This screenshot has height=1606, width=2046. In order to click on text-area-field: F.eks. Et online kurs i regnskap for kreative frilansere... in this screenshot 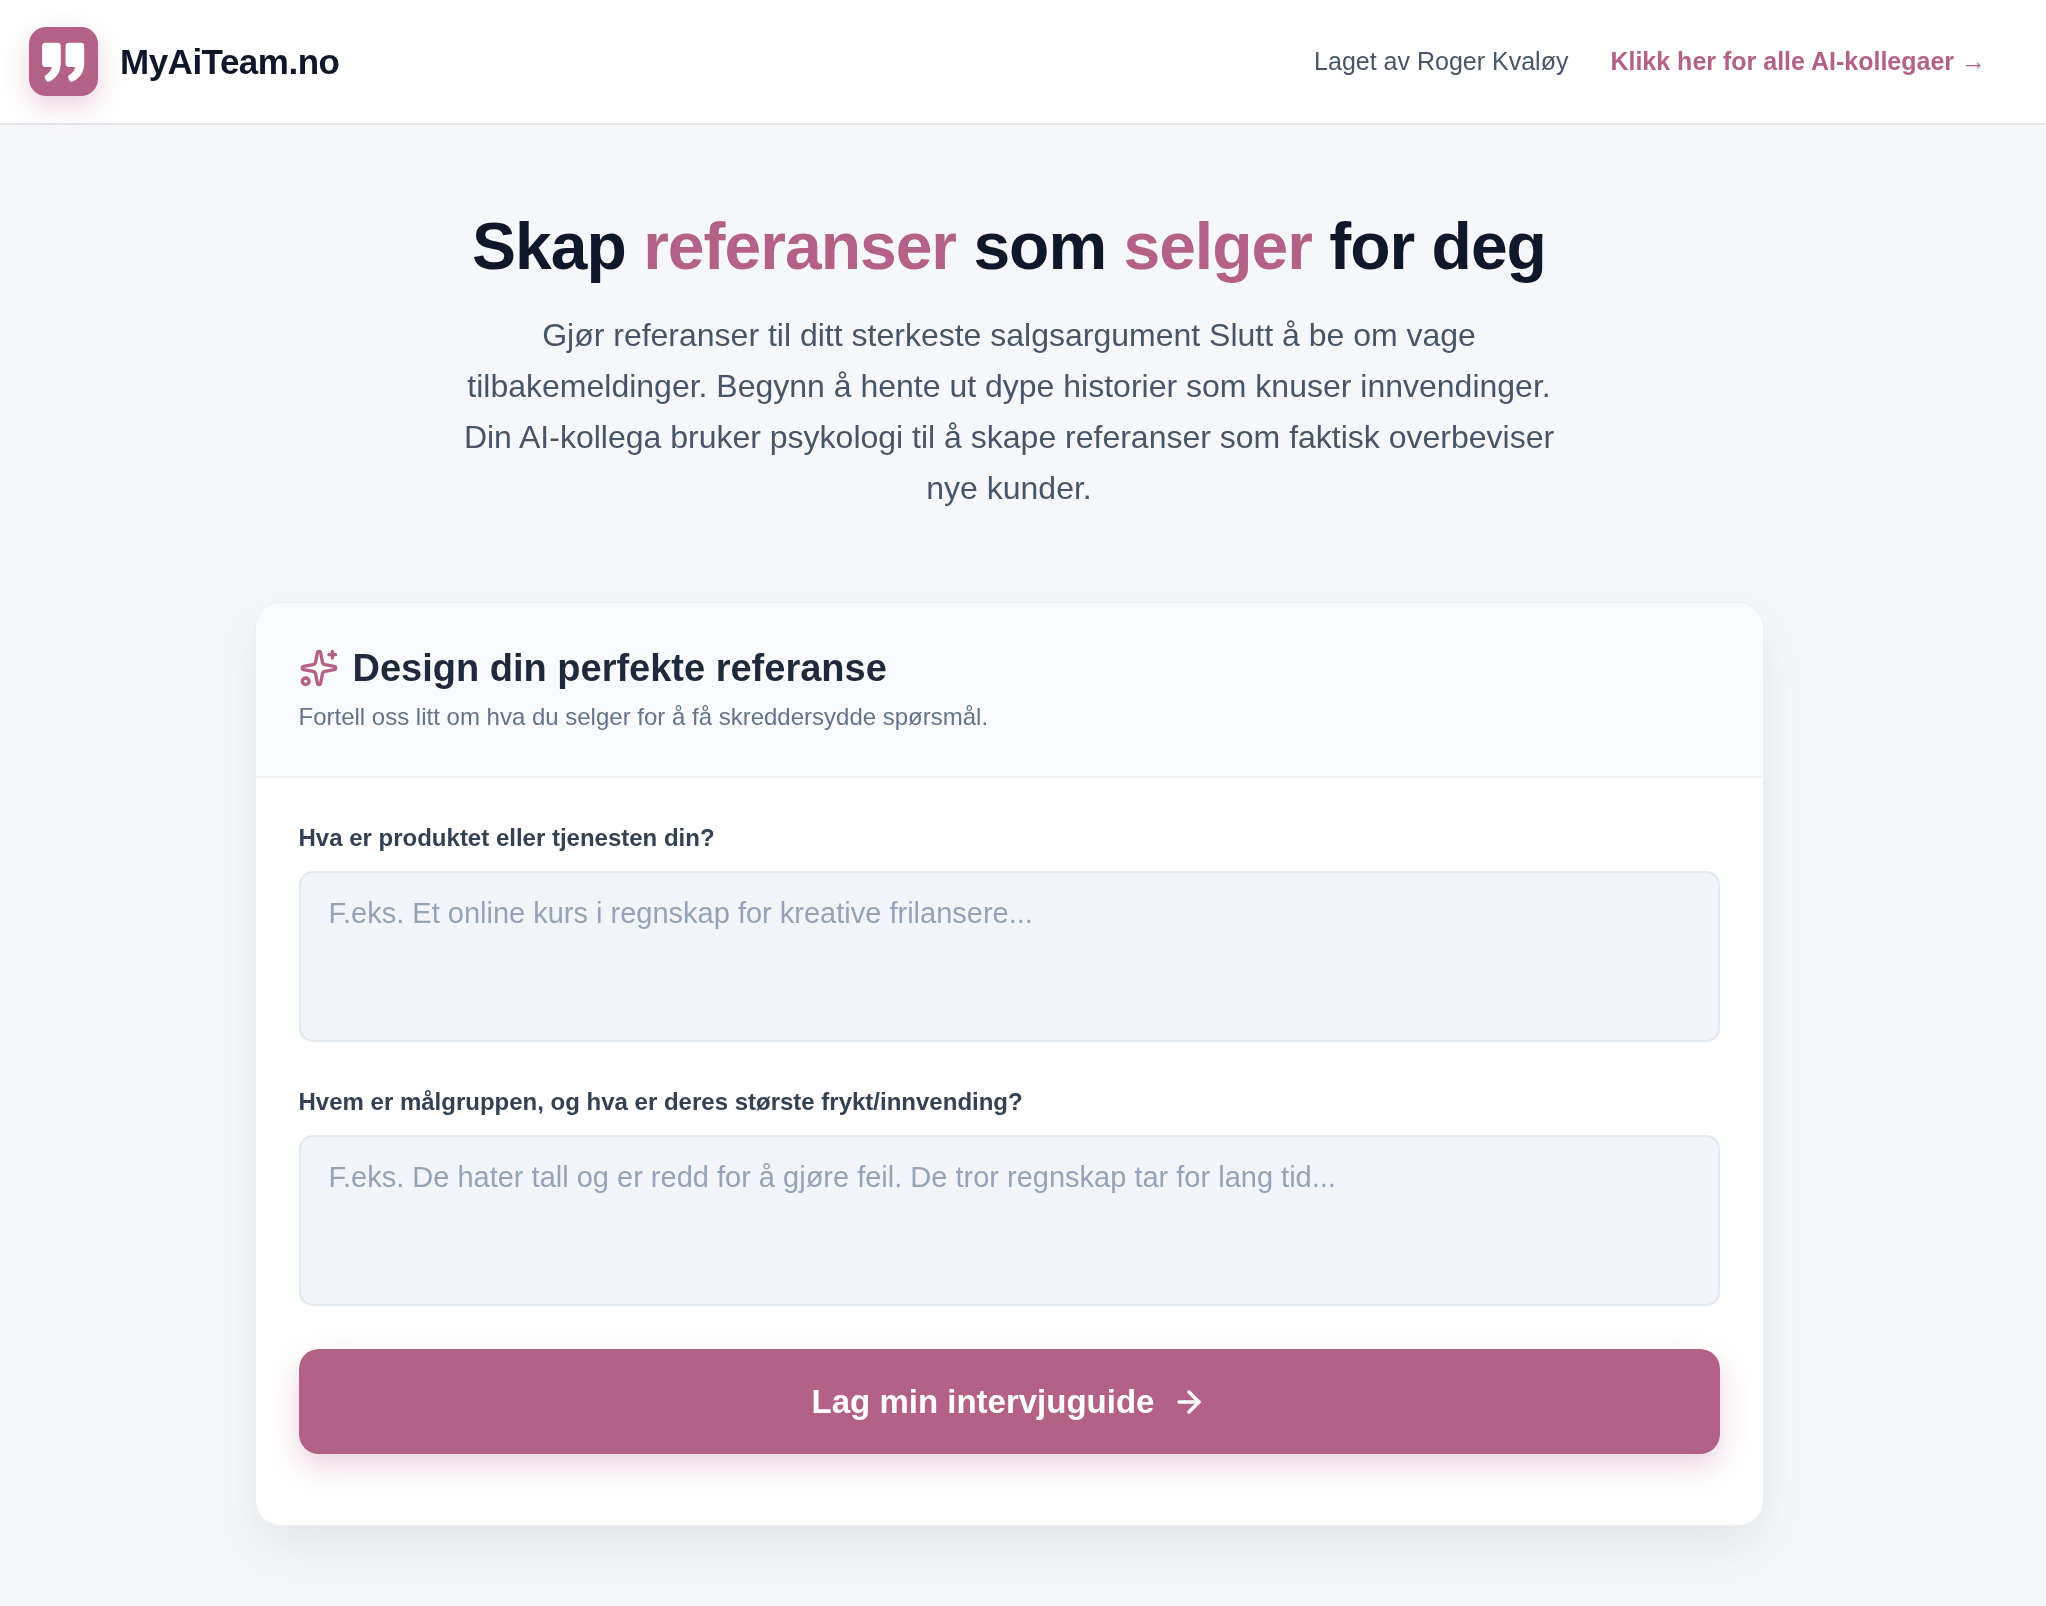, I will do `click(1009, 957)`.